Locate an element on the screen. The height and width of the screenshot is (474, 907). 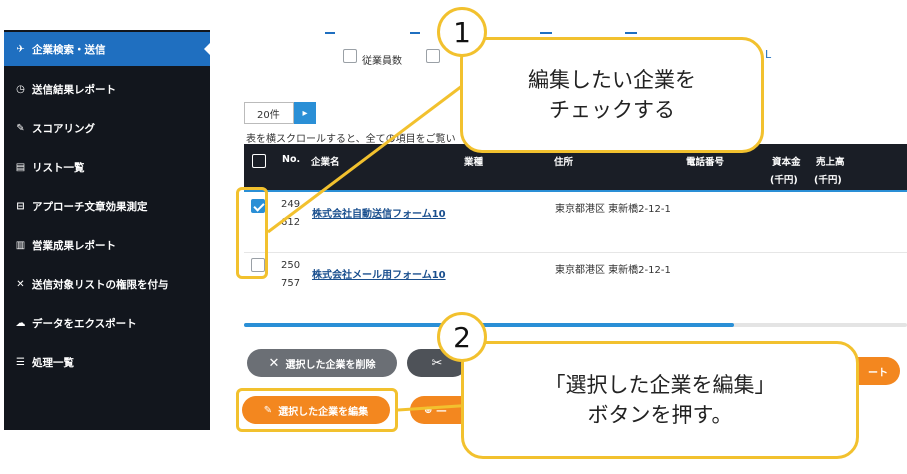
step-2-badge: 2 is located at coordinates (462, 337).